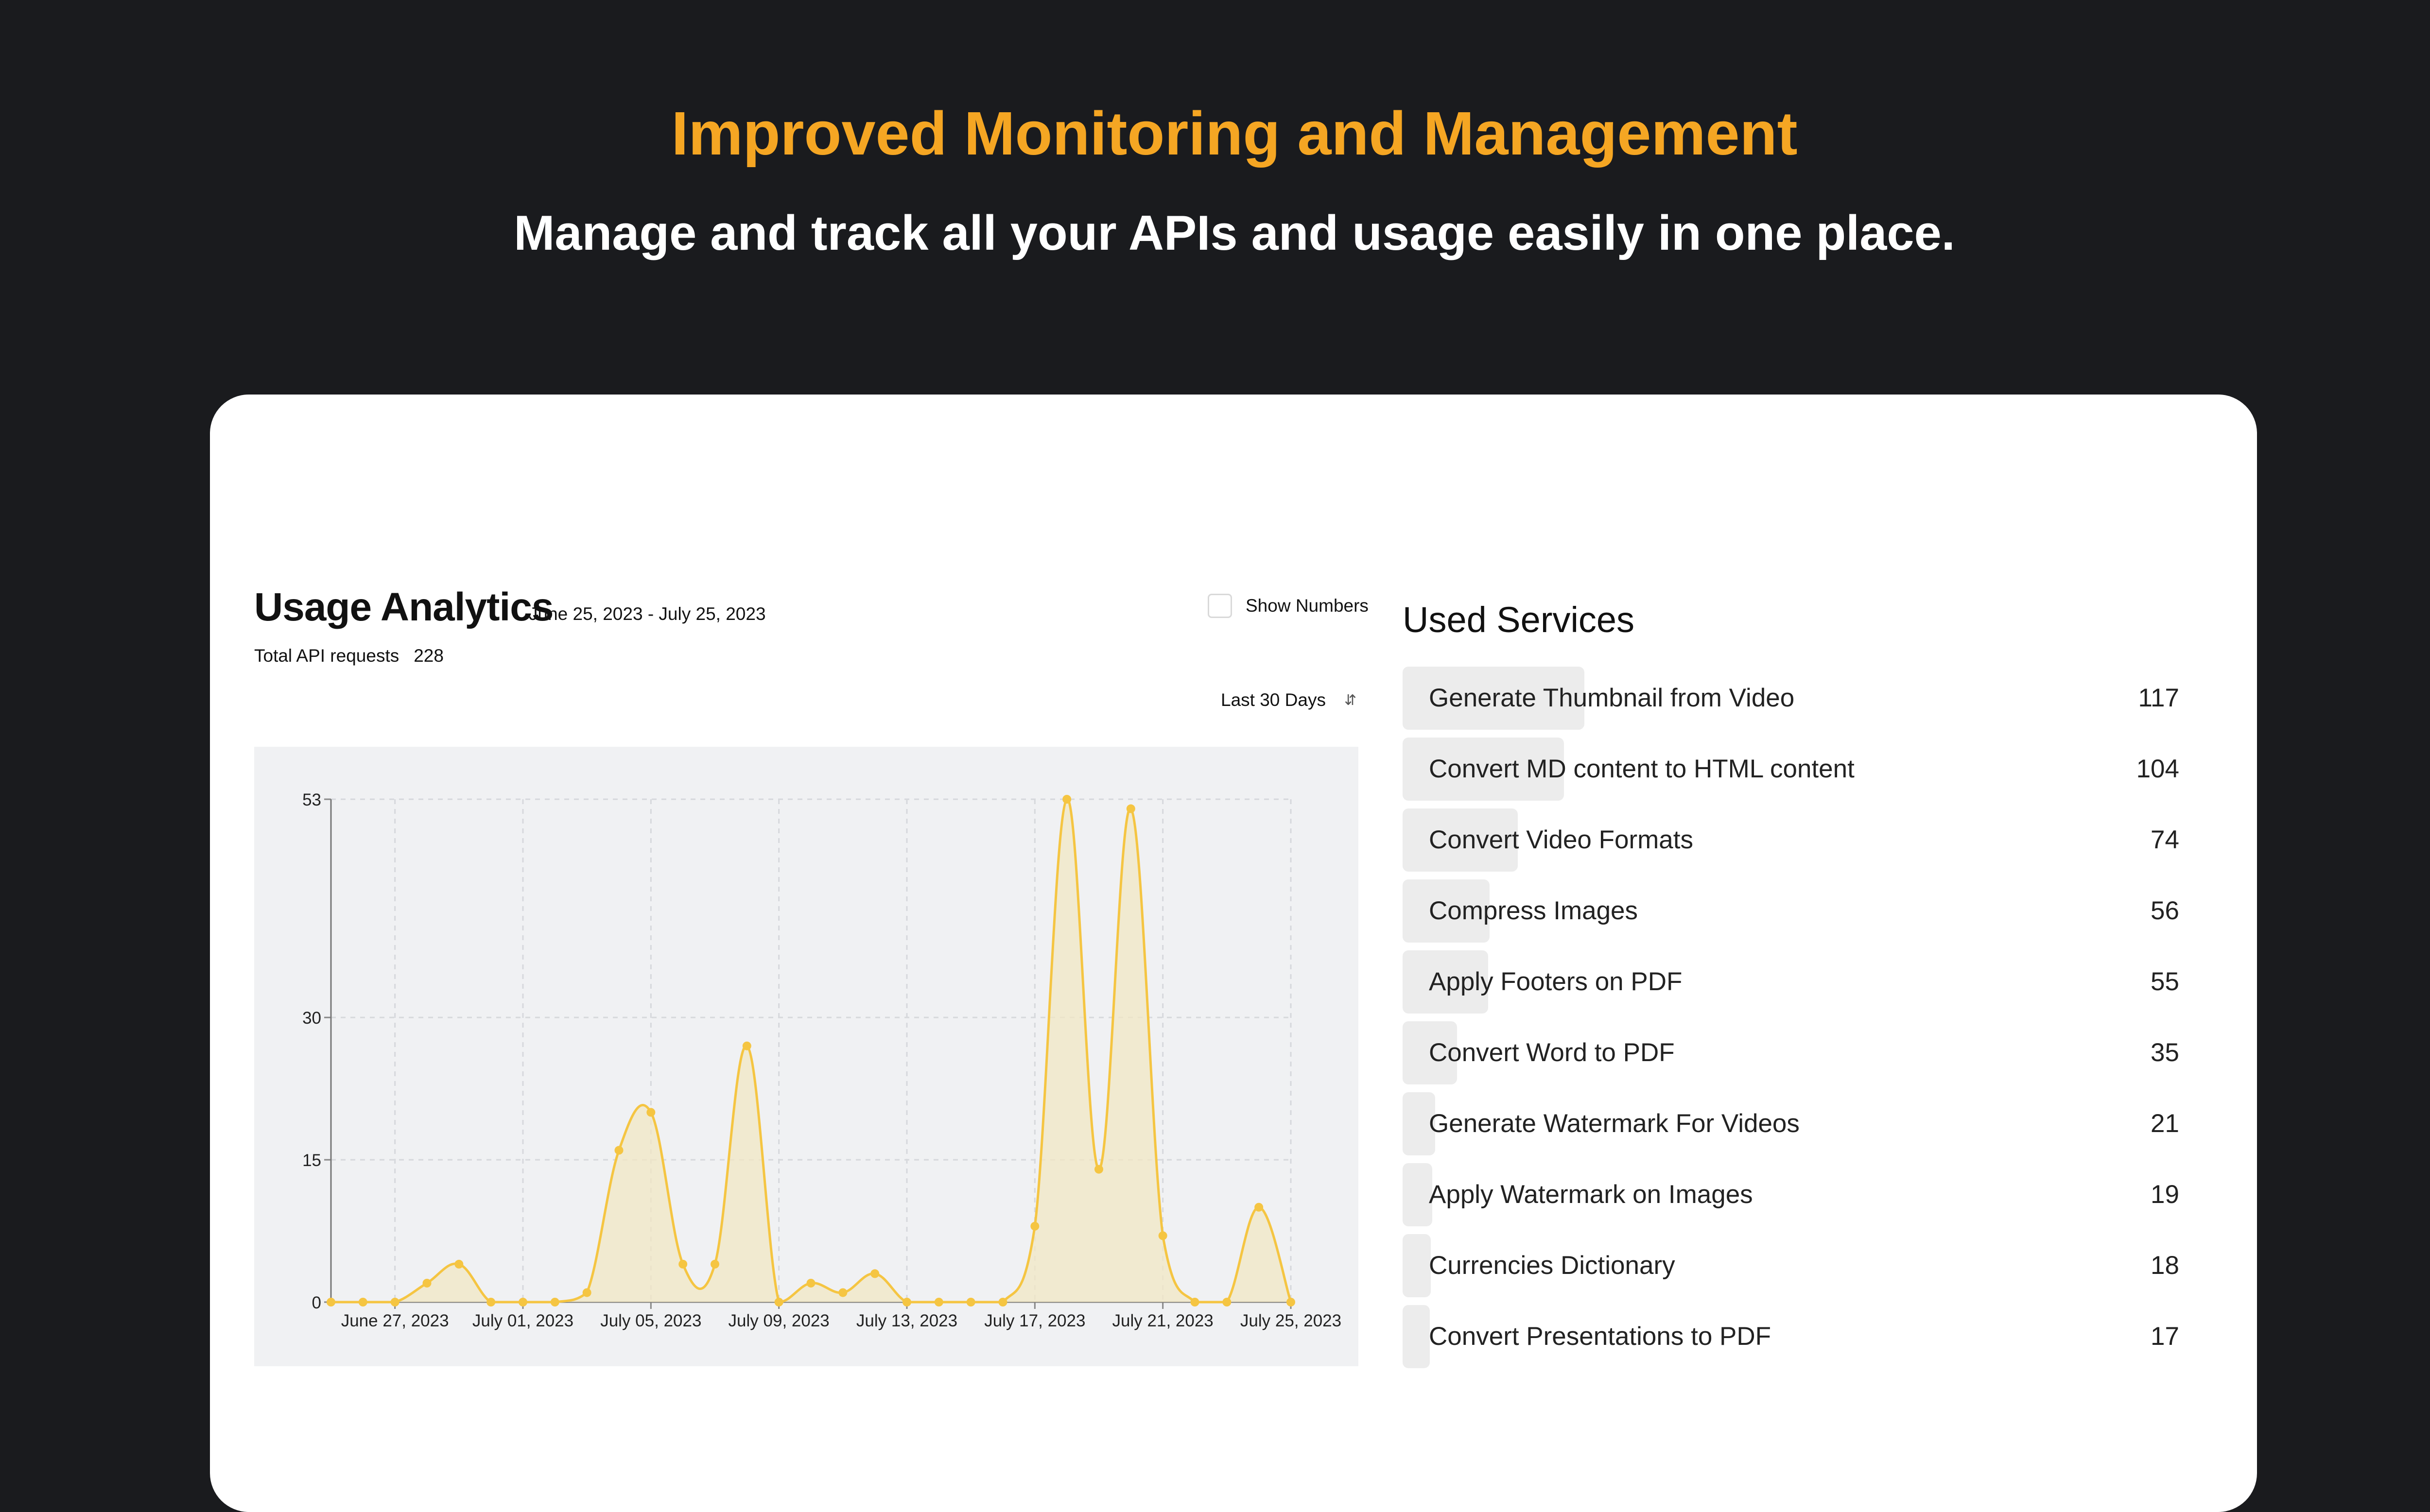 The height and width of the screenshot is (1512, 2430). Describe the element at coordinates (2165, 839) in the screenshot. I see `service-count: 74` at that location.